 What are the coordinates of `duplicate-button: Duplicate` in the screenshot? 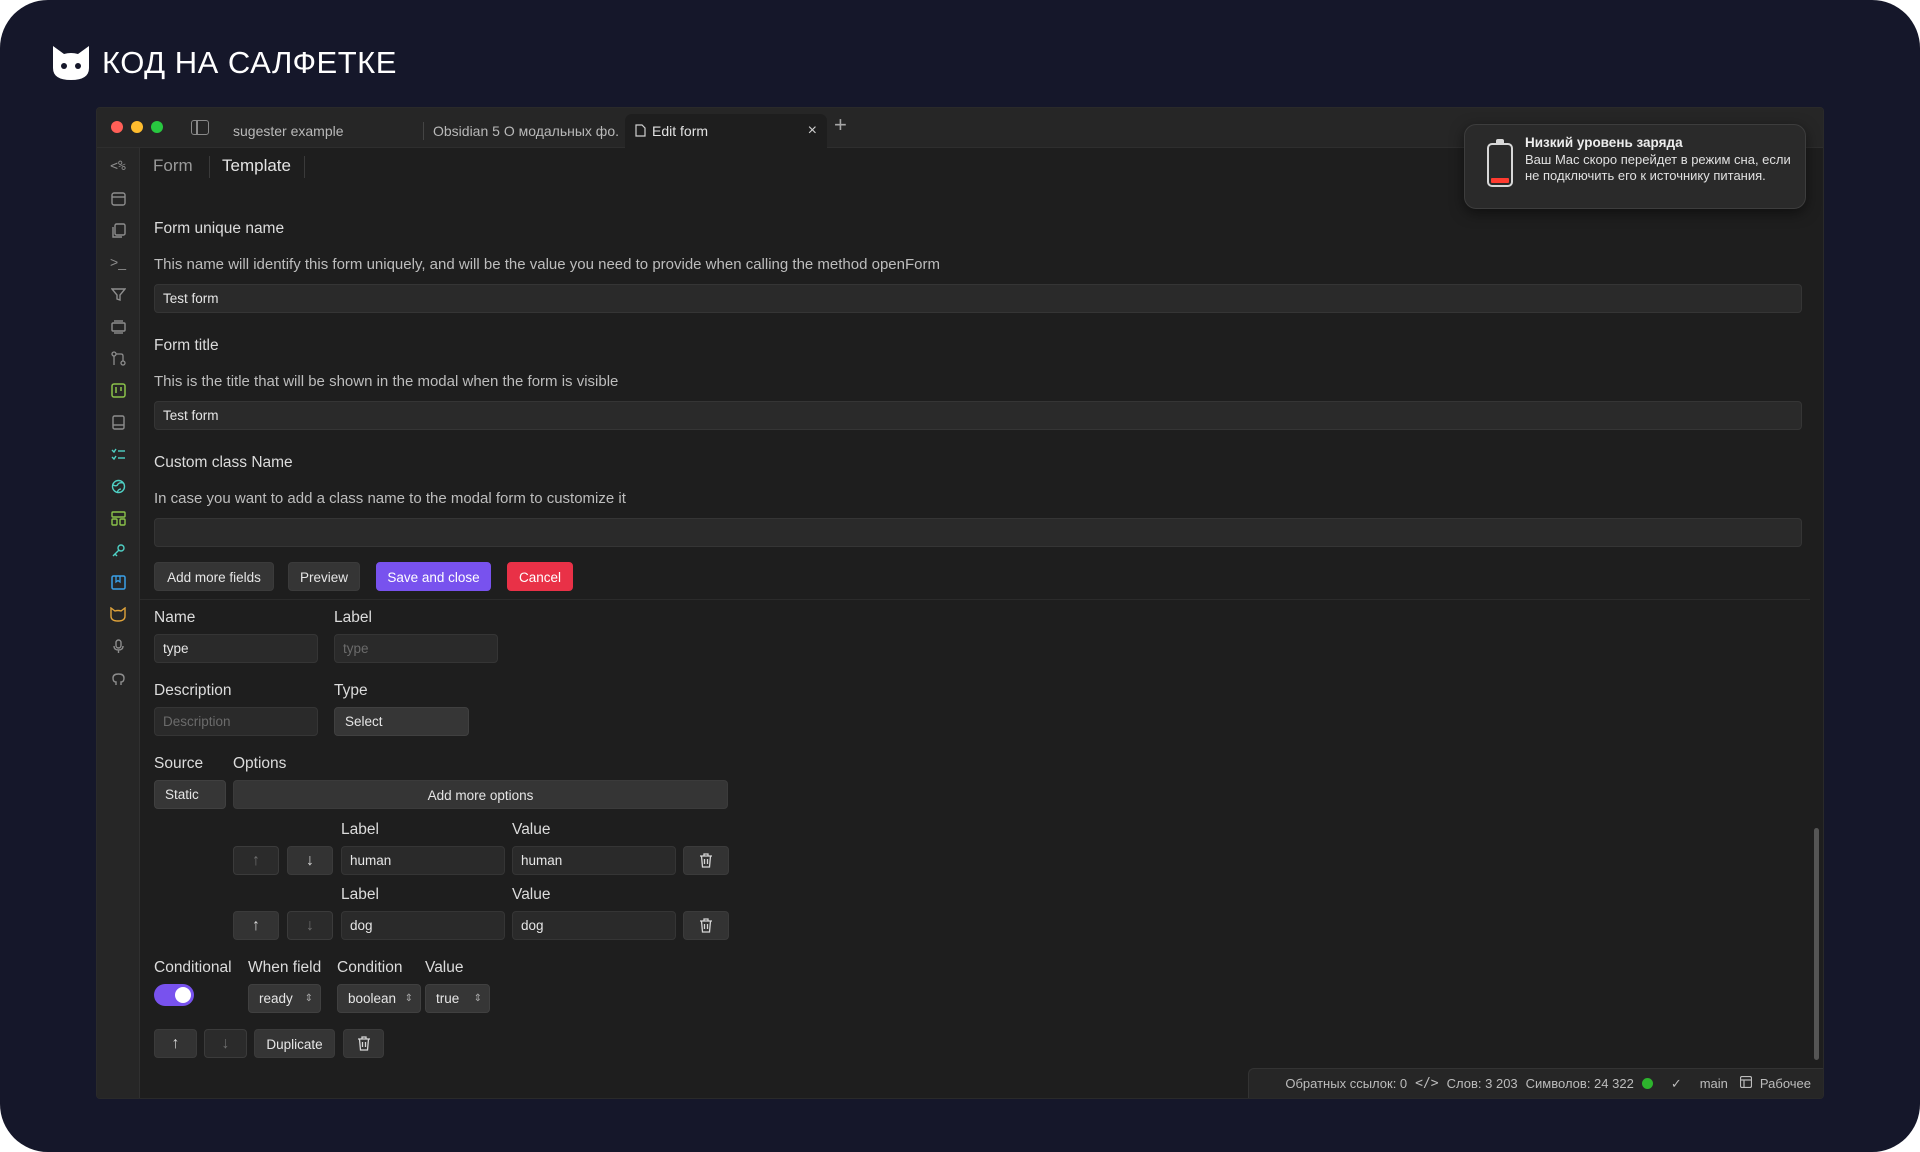 It's located at (294, 1043).